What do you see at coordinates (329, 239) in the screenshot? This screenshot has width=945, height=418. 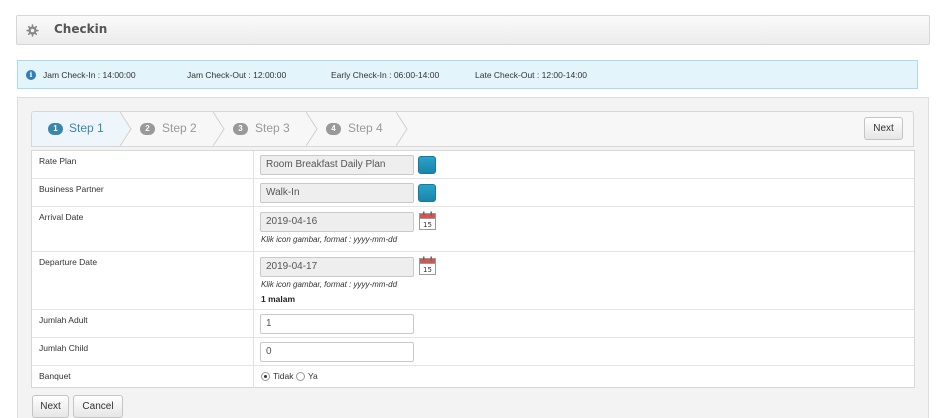 I see `arrival-date-hint: Klik icon gambar, format : yyyy-mm-dd` at bounding box center [329, 239].